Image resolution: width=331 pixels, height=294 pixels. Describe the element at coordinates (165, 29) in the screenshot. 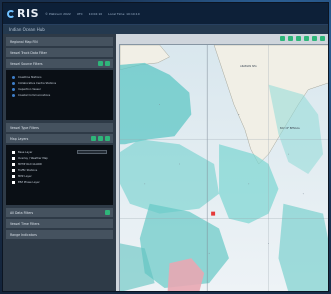

I see `sub-bar: Indian Ocean Hub` at that location.